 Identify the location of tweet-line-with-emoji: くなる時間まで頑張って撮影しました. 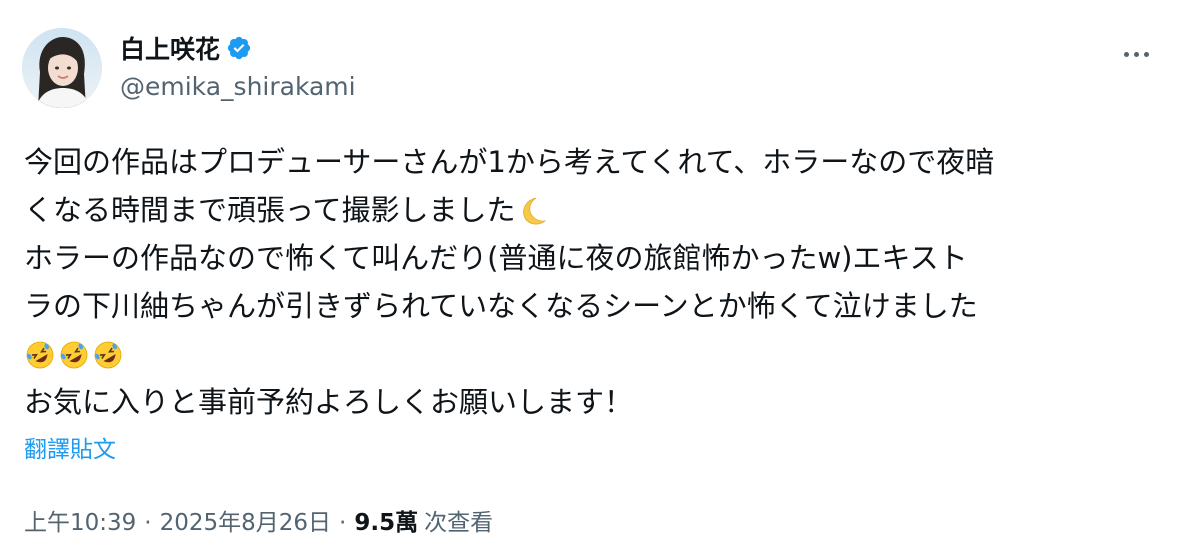
(594, 210).